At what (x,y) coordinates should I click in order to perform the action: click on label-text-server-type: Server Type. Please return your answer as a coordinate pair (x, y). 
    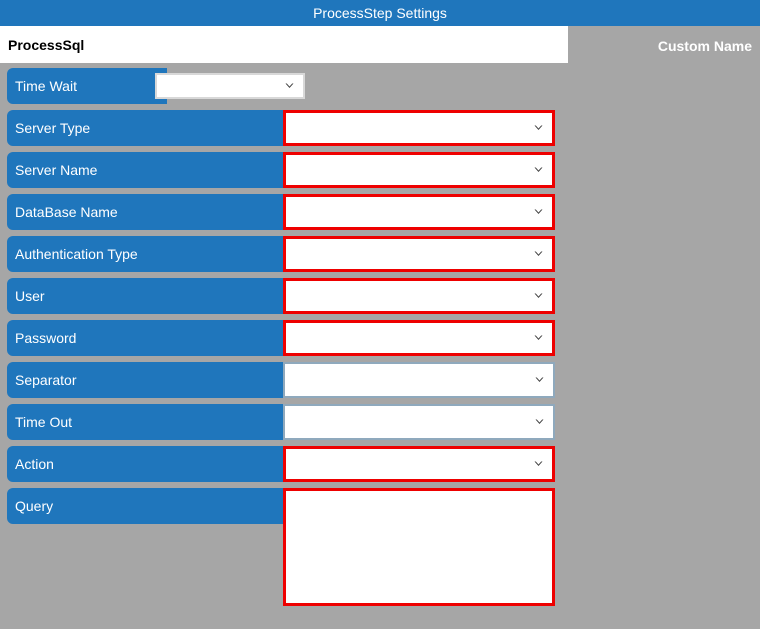
    Looking at the image, I should click on (53, 128).